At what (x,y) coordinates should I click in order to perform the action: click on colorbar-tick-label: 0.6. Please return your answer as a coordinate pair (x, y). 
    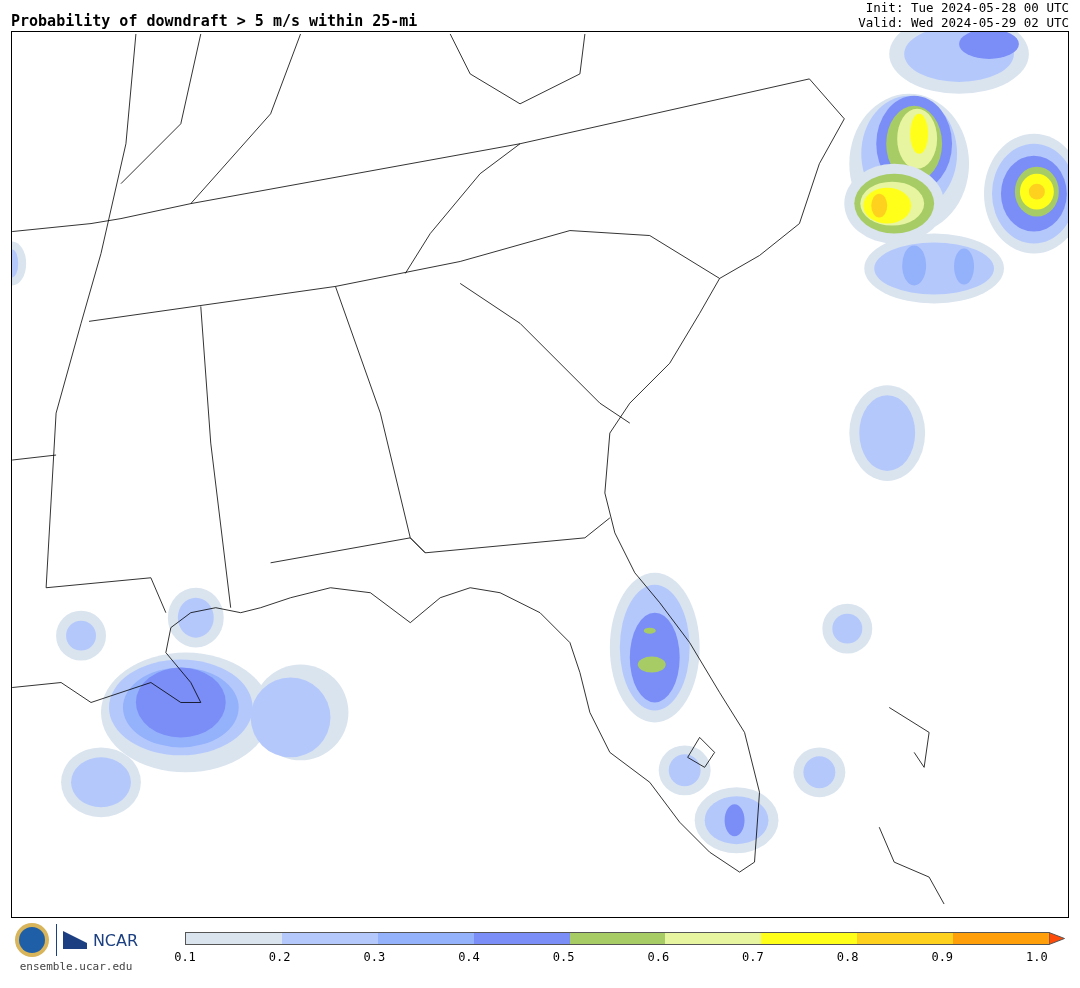
    Looking at the image, I should click on (658, 957).